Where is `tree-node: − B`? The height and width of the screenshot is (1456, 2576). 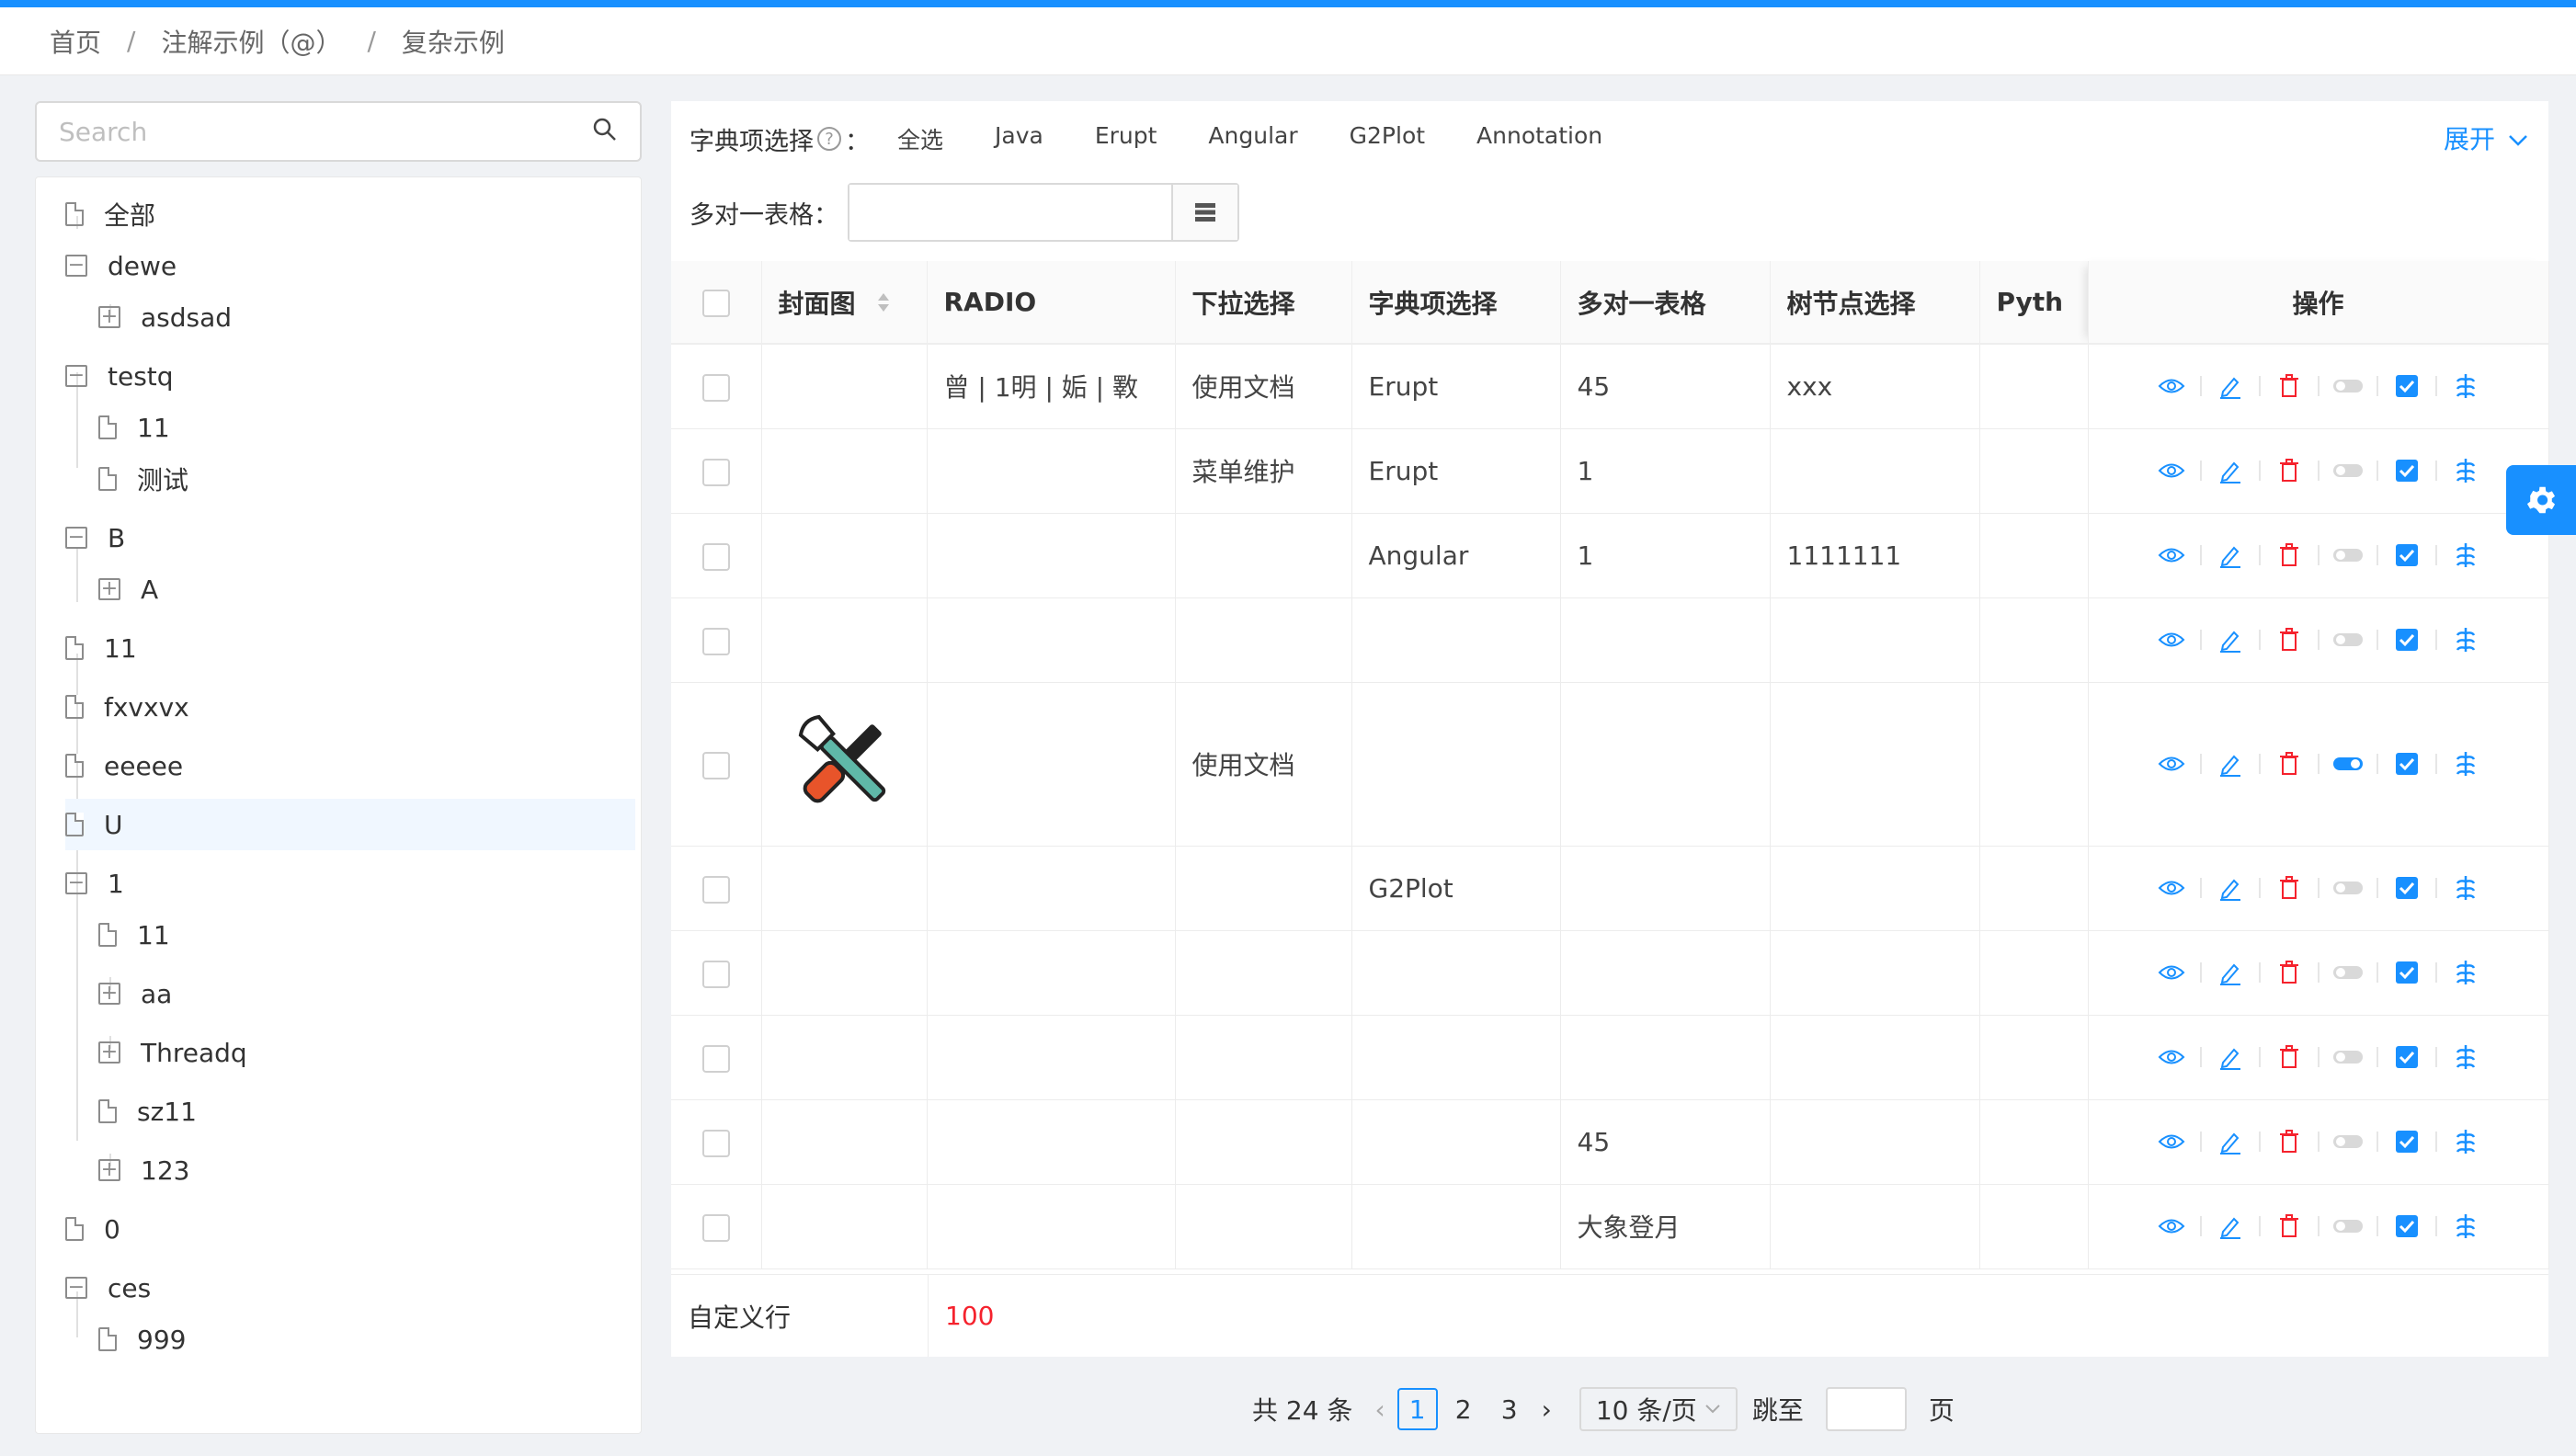 tree-node: − B is located at coordinates (95, 537).